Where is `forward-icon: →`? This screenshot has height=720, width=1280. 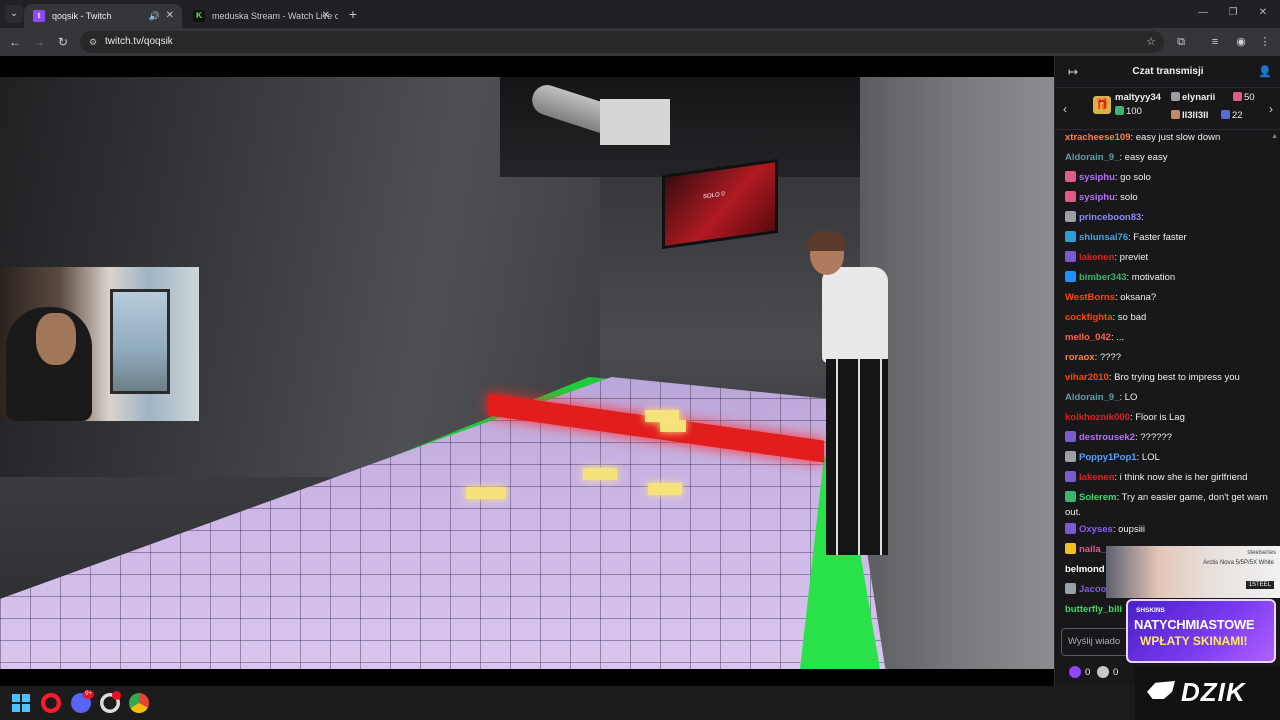
forward-icon: → is located at coordinates (39, 42).